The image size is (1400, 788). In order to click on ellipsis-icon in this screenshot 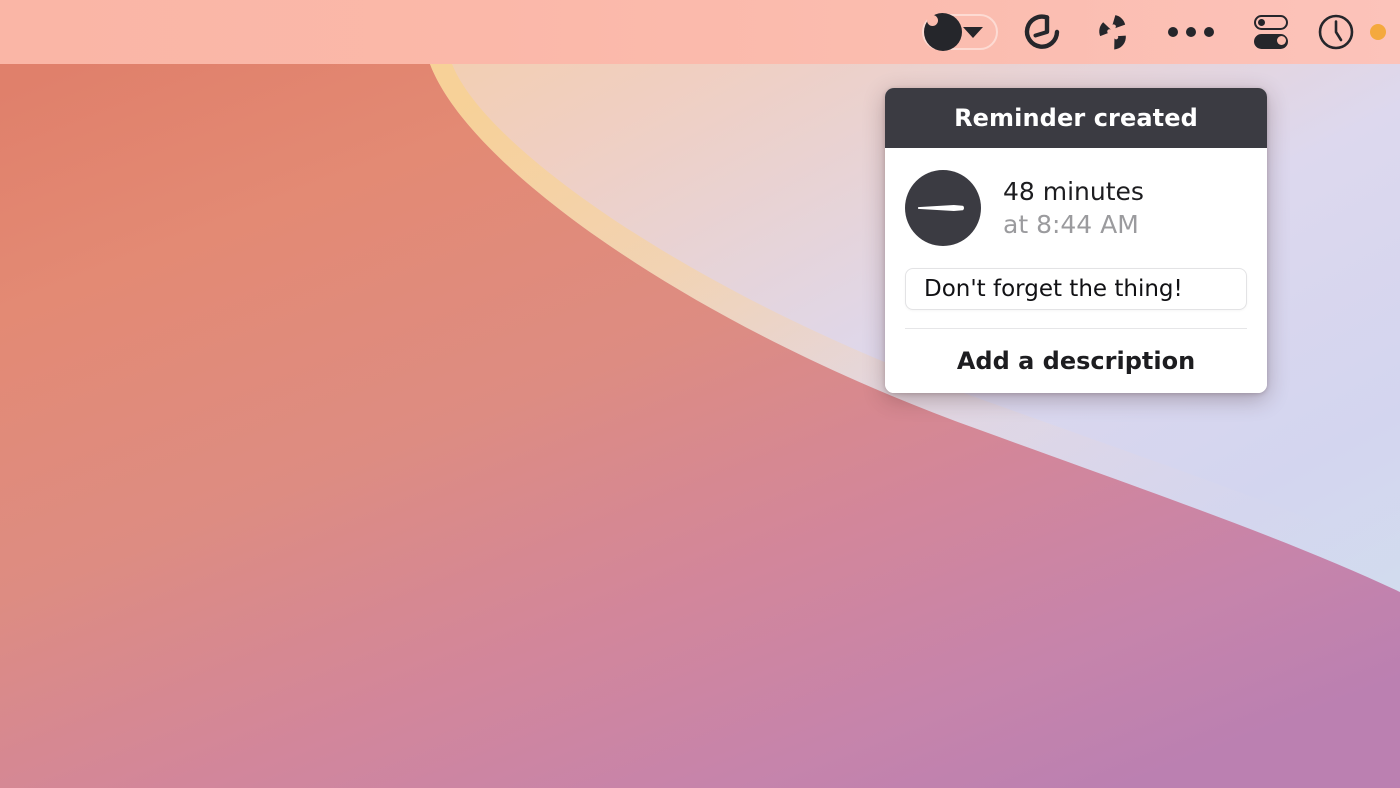, I will do `click(1191, 32)`.